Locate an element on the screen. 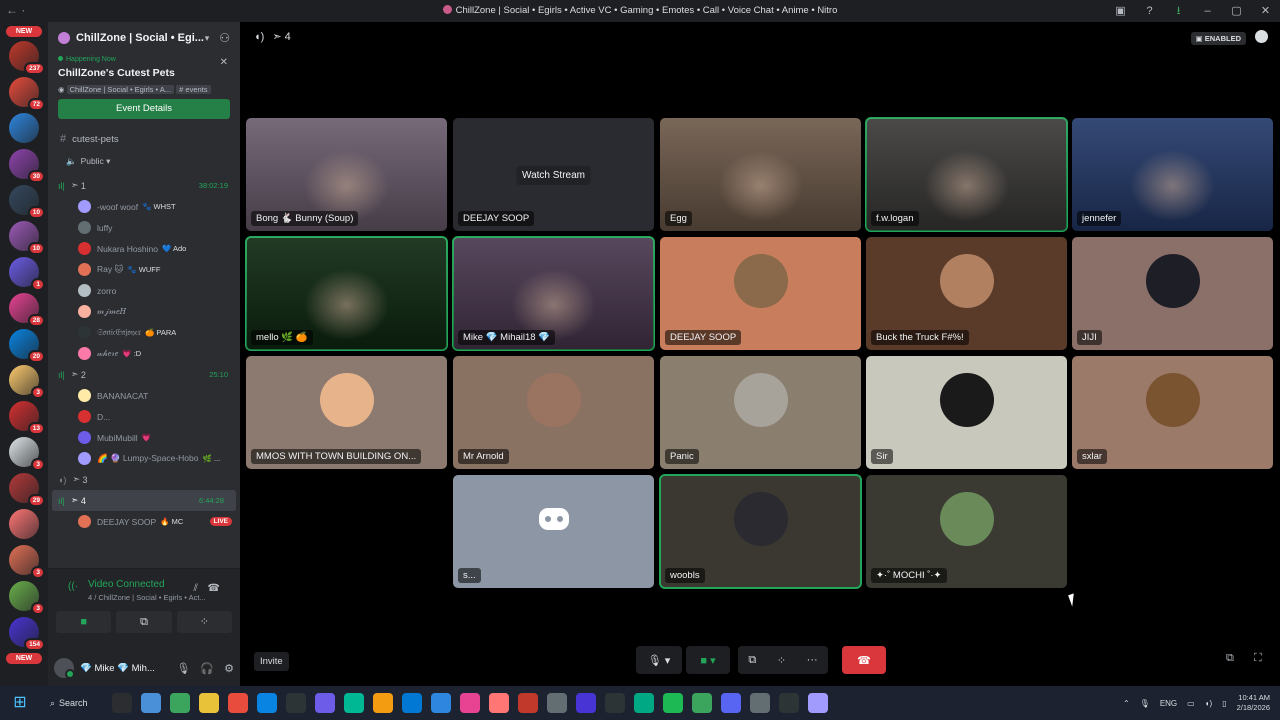  guild-header: ChillZone | Social • Egi... ▾ ⚇ is located at coordinates (144, 38).